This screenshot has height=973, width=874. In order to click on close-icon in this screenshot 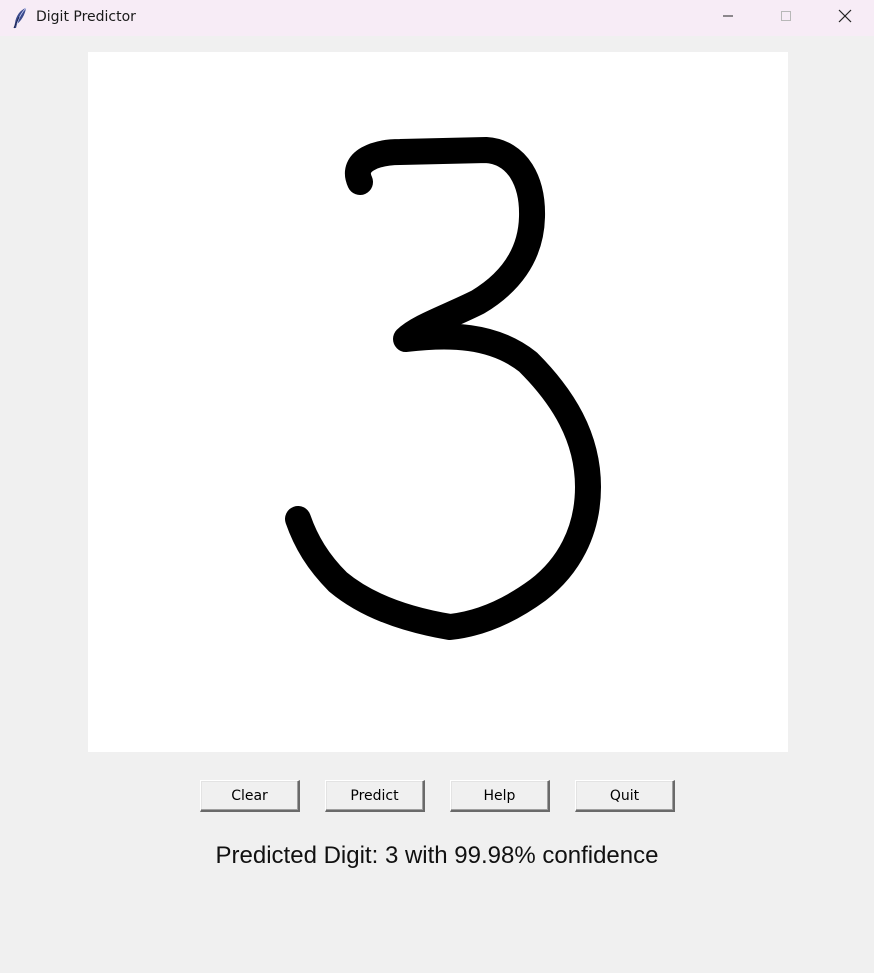, I will do `click(845, 18)`.